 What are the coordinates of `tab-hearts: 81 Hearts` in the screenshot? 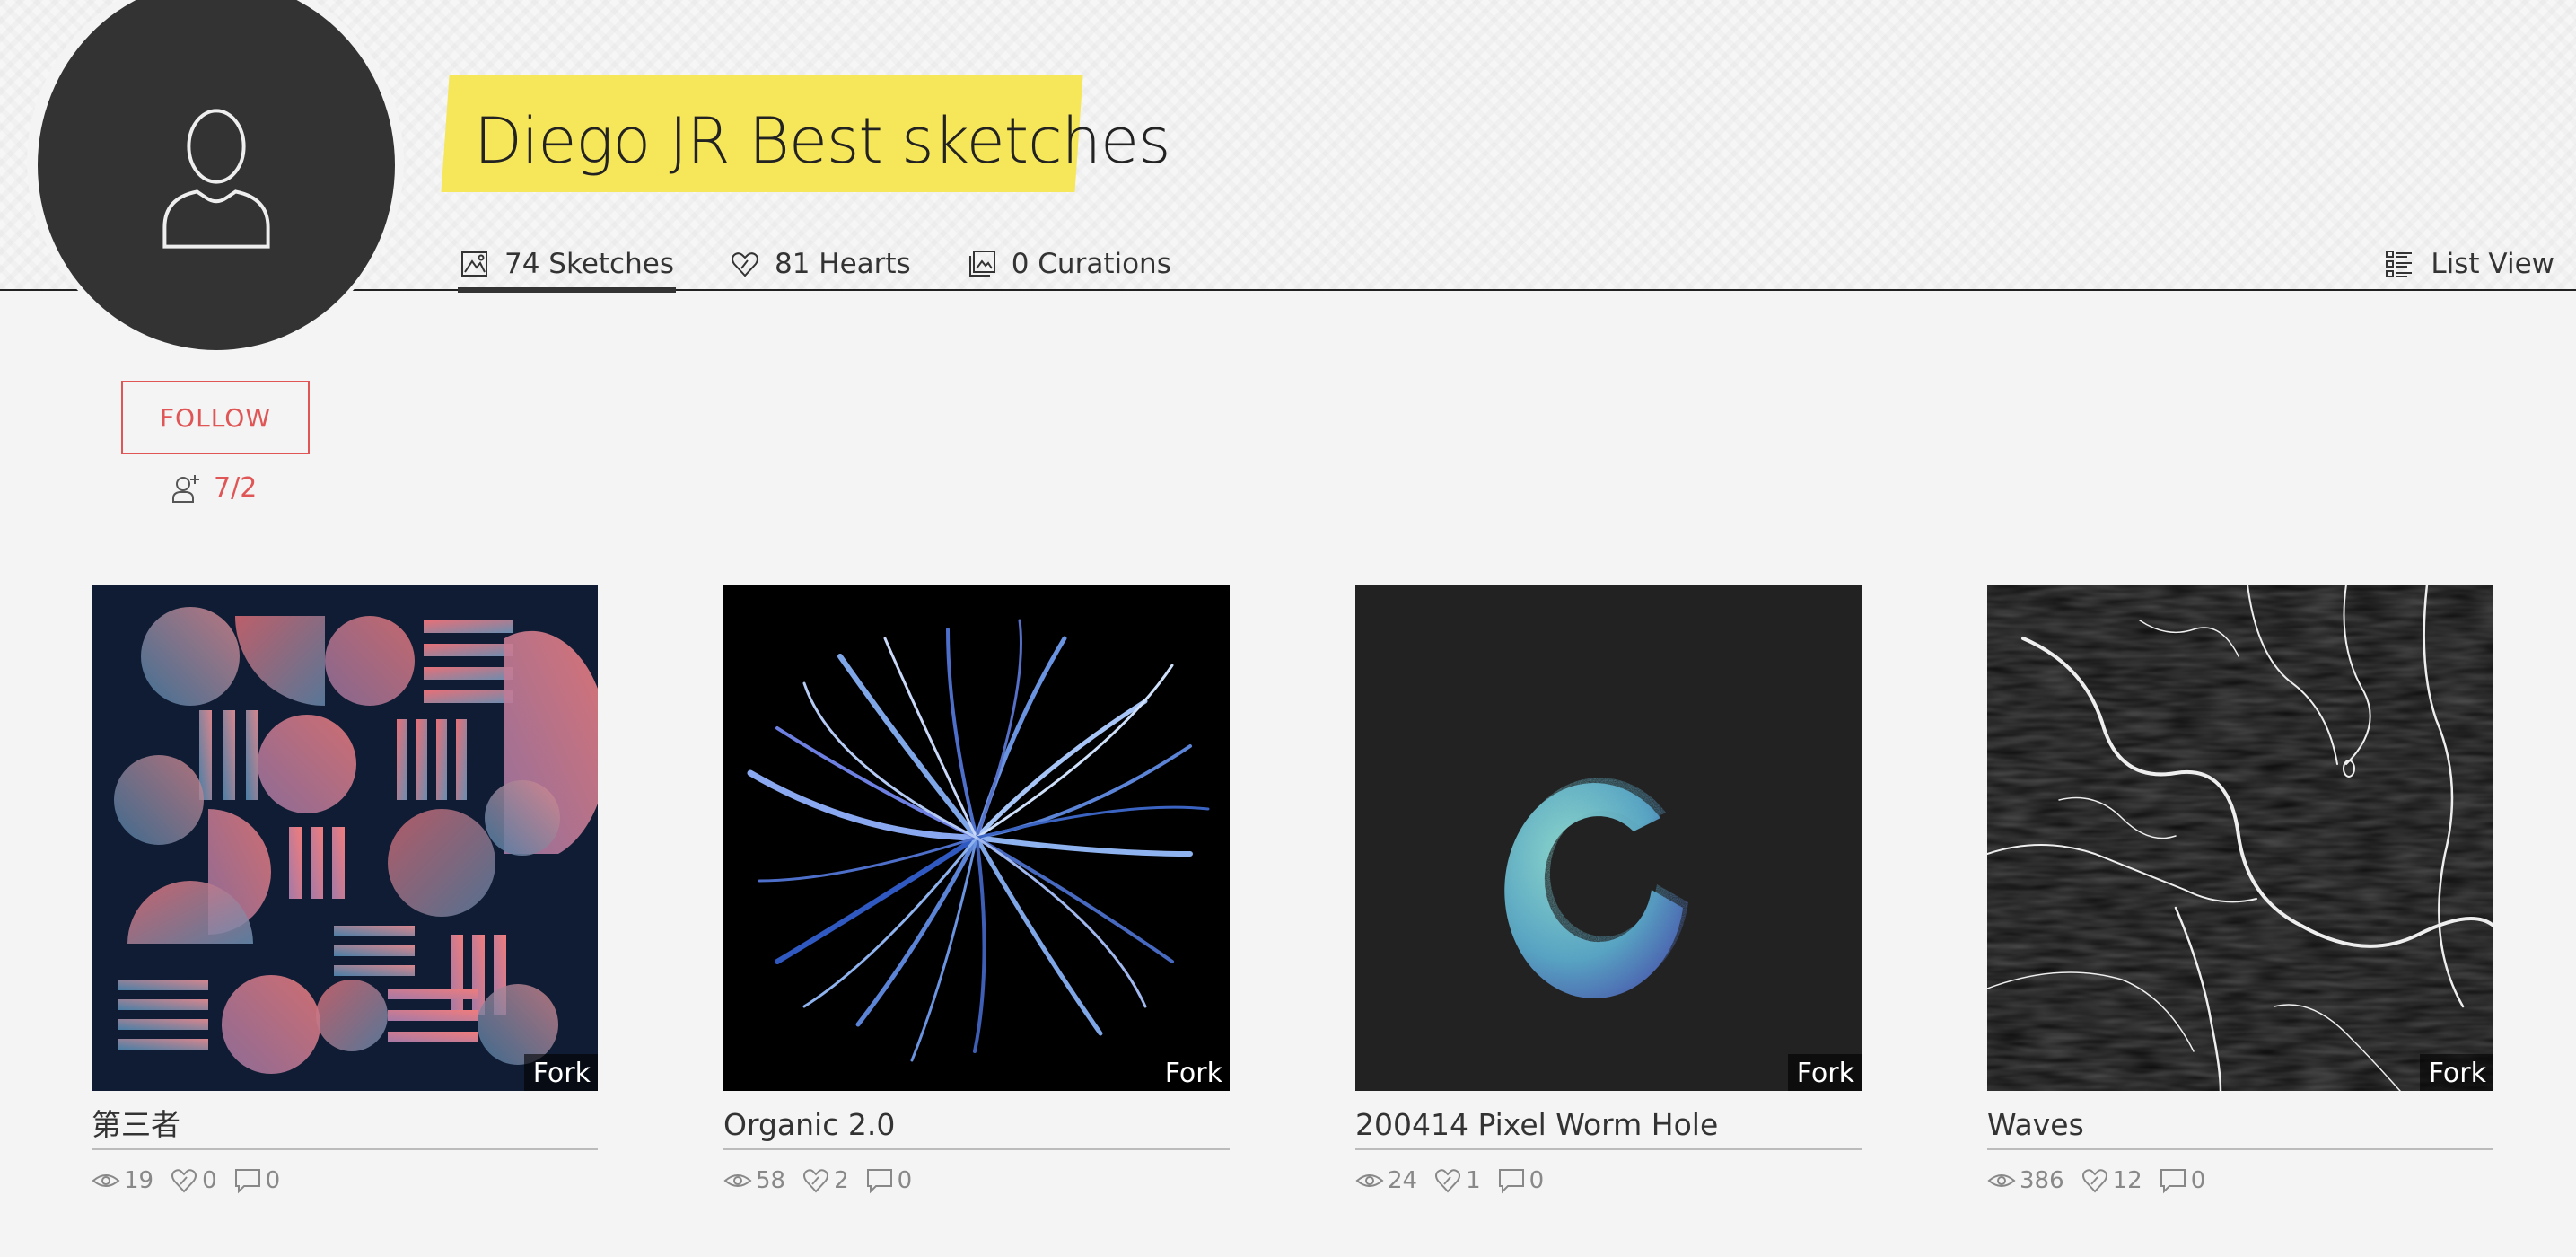 It's located at (820, 264).